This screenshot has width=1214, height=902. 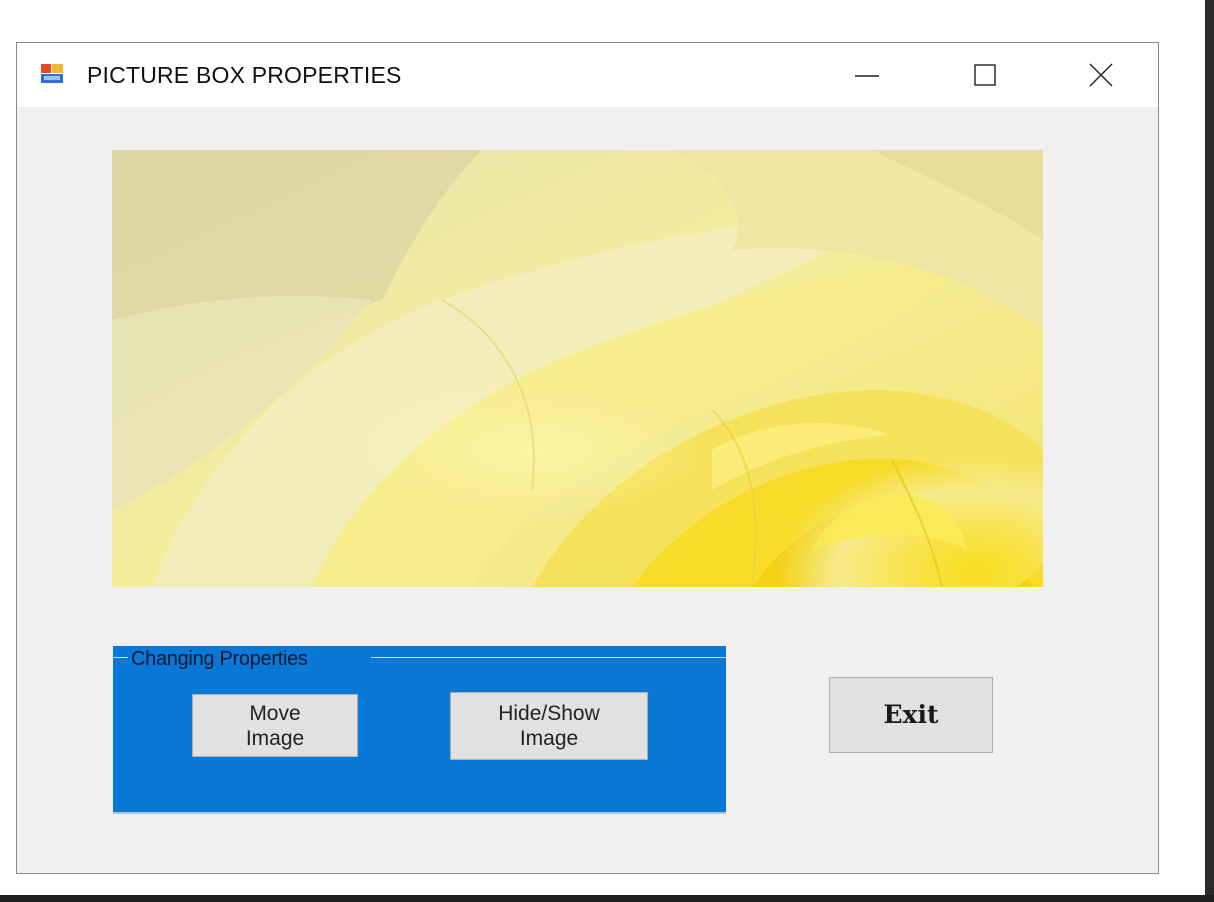 I want to click on maximize-icon, so click(x=985, y=75).